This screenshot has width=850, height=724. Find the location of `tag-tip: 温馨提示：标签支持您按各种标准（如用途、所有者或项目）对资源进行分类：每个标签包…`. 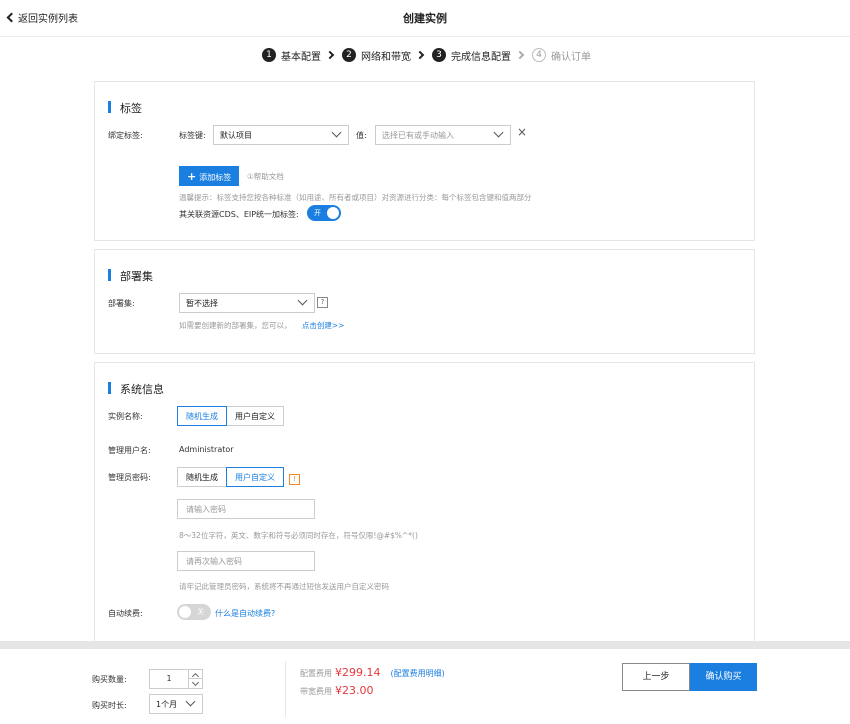

tag-tip: 温馨提示：标签支持您按各种标准（如用途、所有者或项目）对资源进行分类：每个标签包… is located at coordinates (355, 197).